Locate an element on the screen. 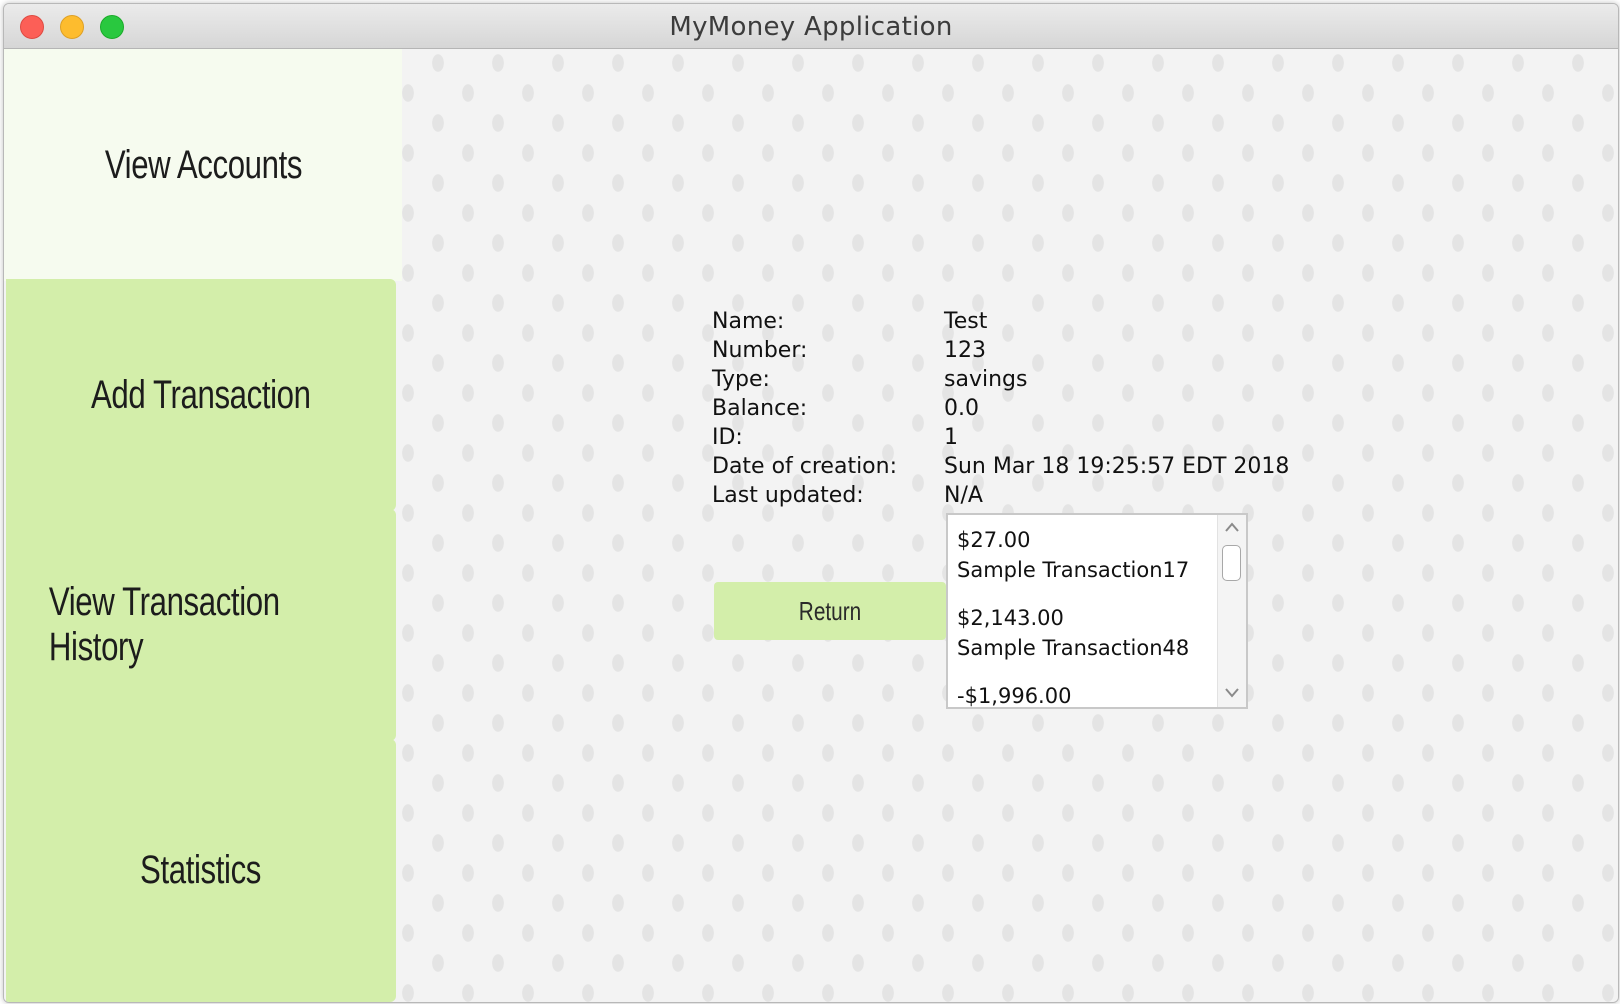 Image resolution: width=1620 pixels, height=1004 pixels. detail-label: Date of creation: is located at coordinates (805, 466).